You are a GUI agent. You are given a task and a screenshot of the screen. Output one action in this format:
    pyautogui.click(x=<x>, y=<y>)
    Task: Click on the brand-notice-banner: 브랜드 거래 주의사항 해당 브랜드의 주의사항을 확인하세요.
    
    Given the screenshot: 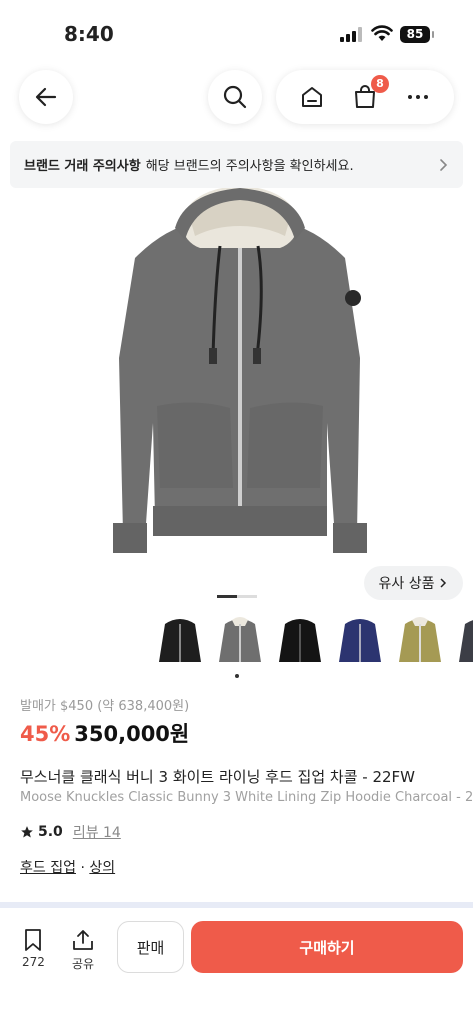 What is the action you would take?
    pyautogui.click(x=236, y=164)
    